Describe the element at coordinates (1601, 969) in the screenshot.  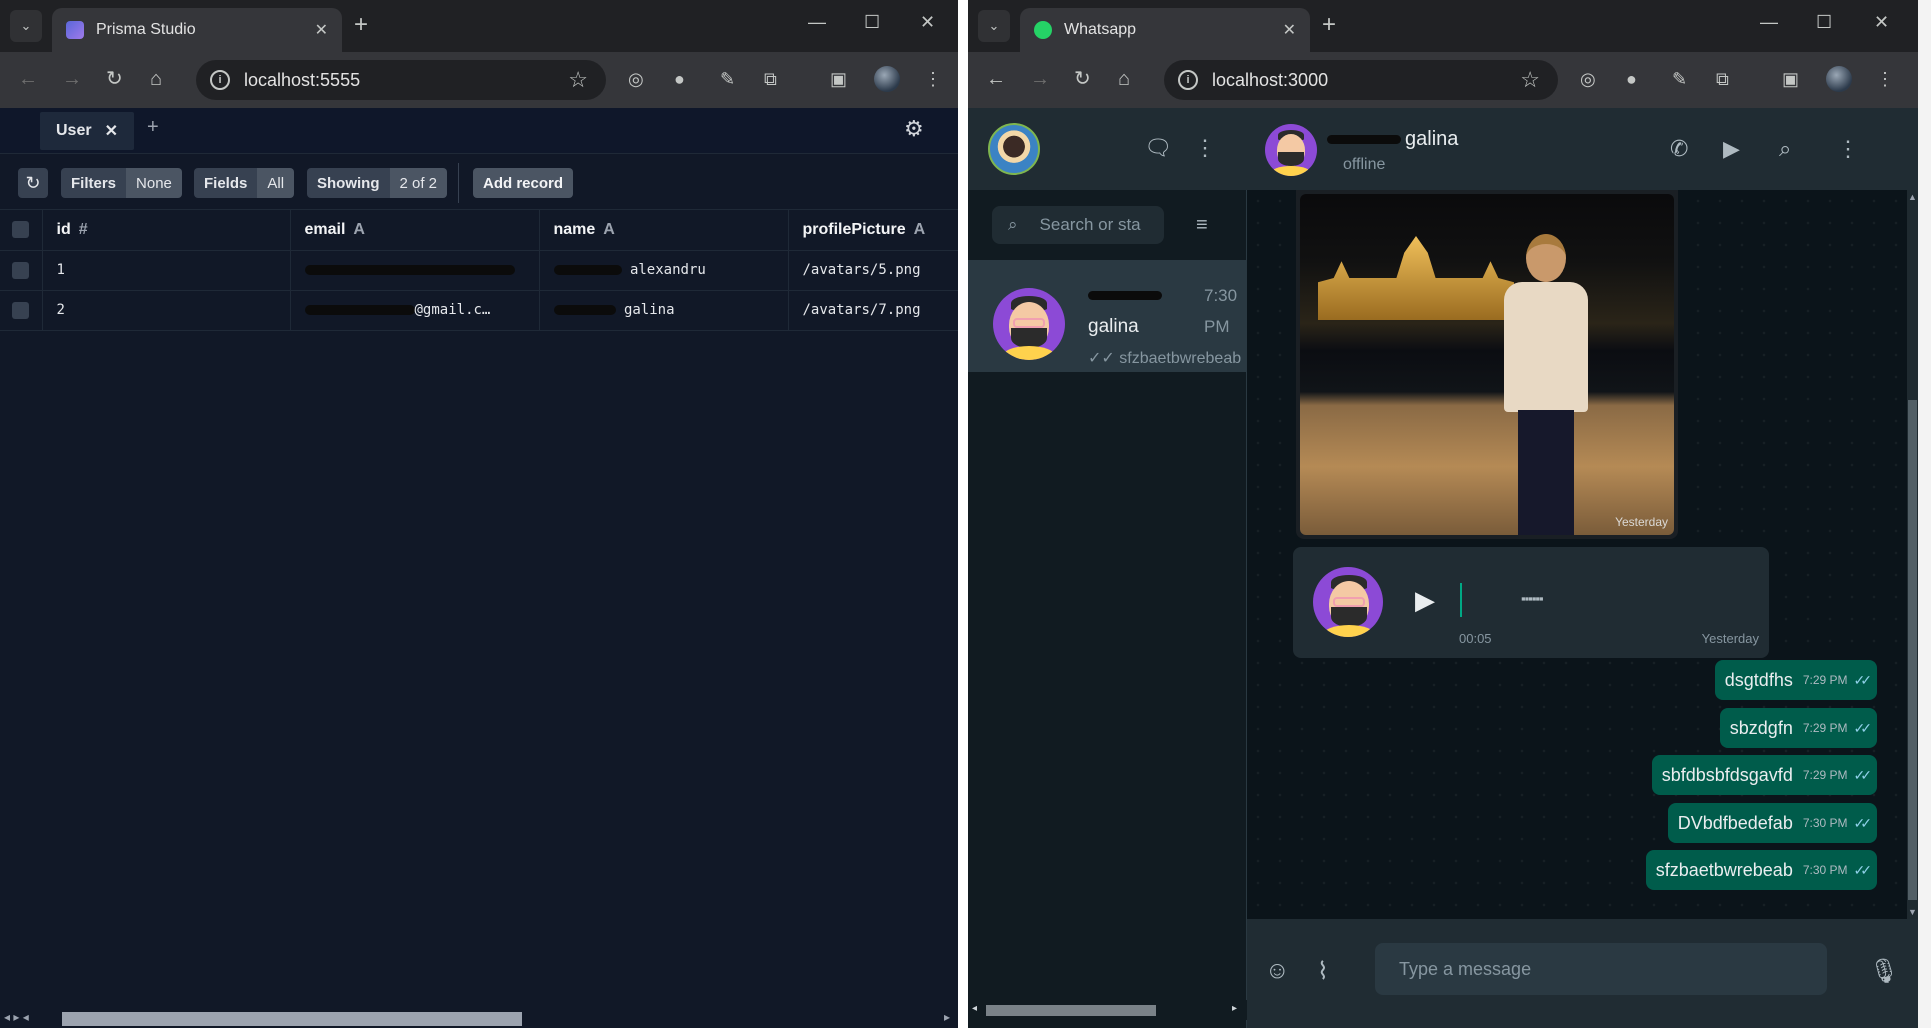
I see `message-input: Type a message` at that location.